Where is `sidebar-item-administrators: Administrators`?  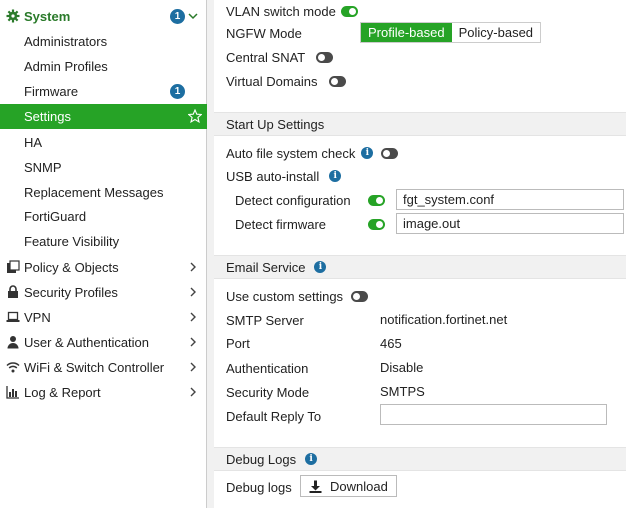
sidebar-item-administrators: Administrators is located at coordinates (103, 41).